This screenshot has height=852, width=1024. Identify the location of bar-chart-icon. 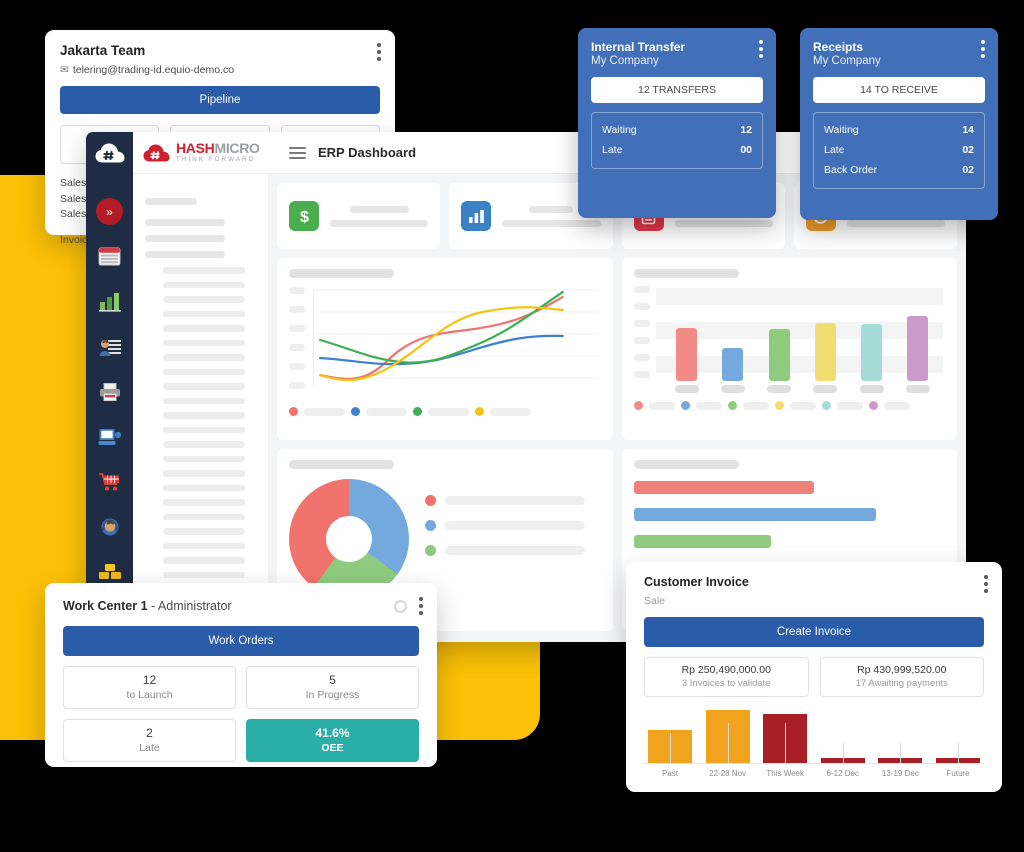
(109, 302).